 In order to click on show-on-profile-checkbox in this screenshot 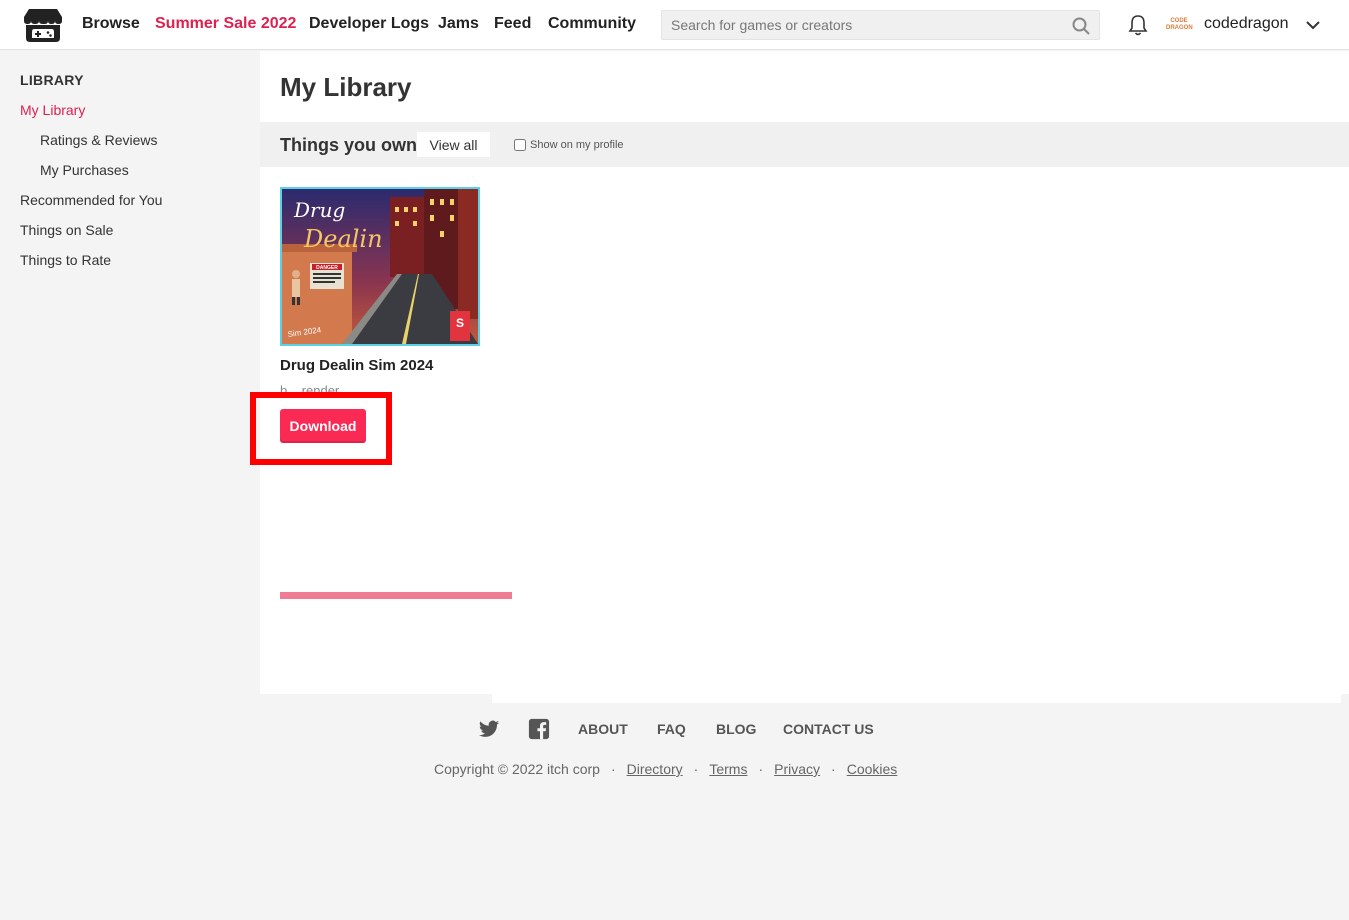, I will do `click(520, 144)`.